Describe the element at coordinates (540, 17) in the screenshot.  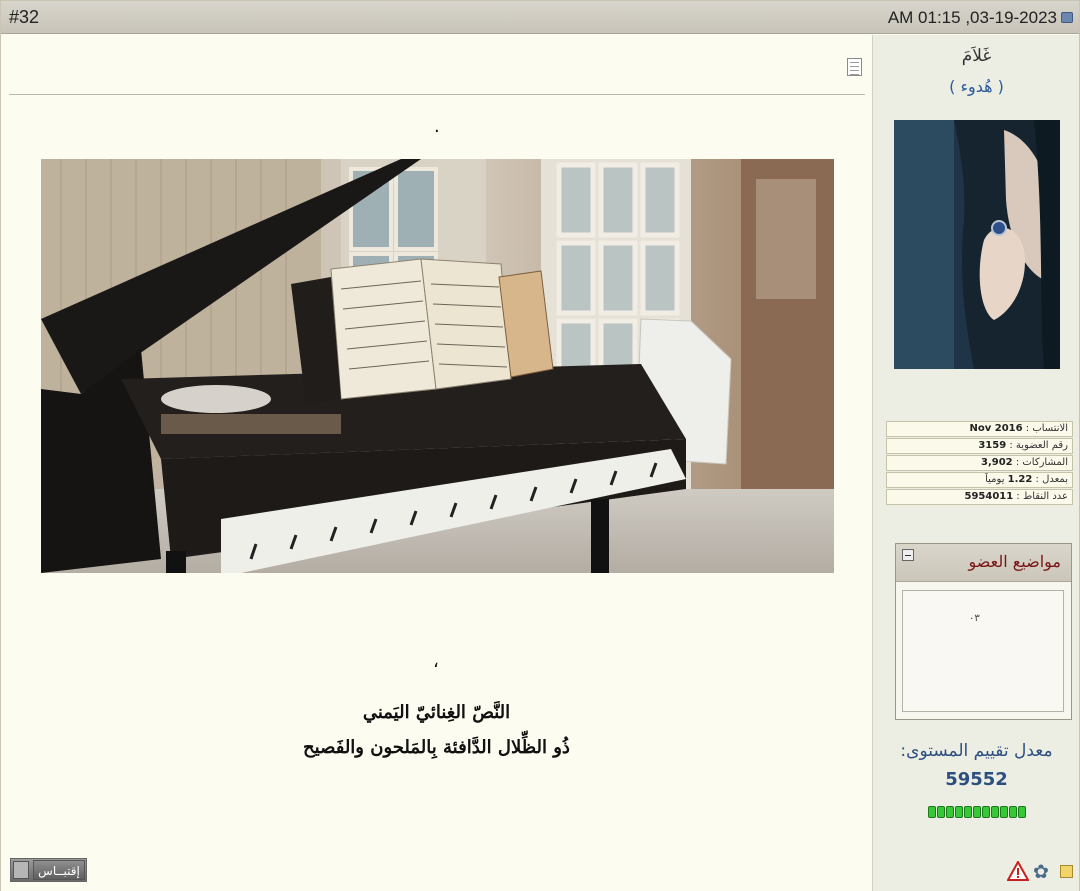
I see `post-header: #32 AM 01:15 ,03-19-2023` at that location.